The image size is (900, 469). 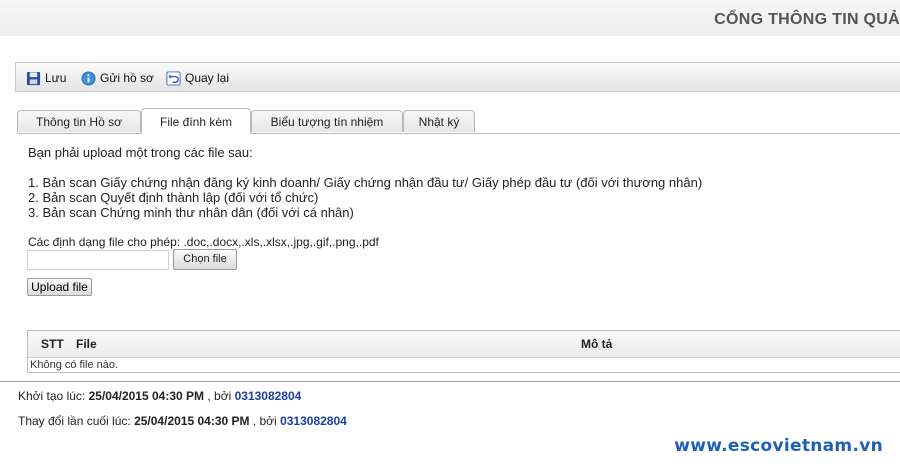 I want to click on header-title: CỔNG THÔNG TIN QUẢ, so click(x=807, y=19).